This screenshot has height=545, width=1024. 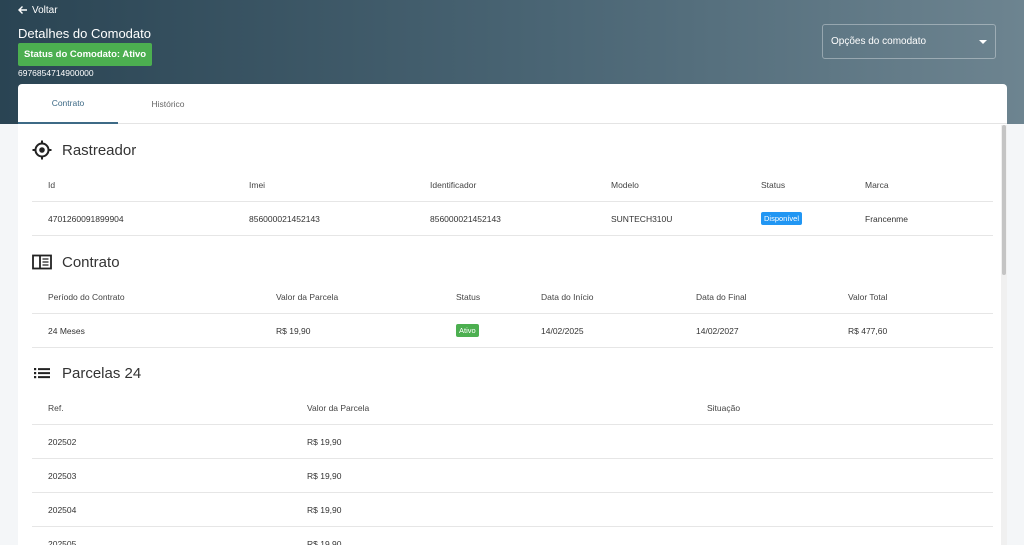 I want to click on section-label: Parcelas 24, so click(x=102, y=373).